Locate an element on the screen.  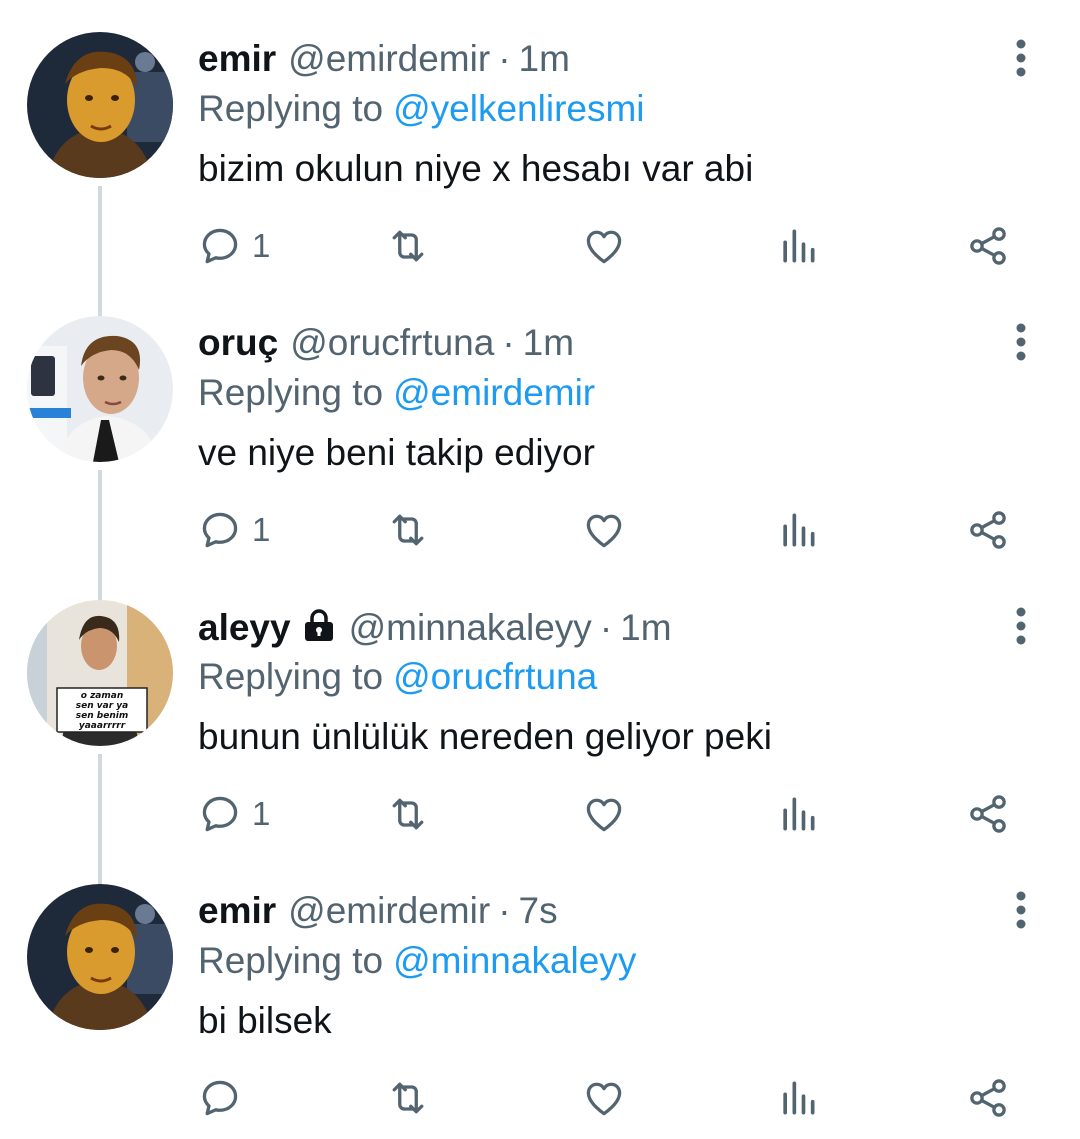
tweet-text: bizim okulun niye x hesabı var abi is located at coordinates (476, 168).